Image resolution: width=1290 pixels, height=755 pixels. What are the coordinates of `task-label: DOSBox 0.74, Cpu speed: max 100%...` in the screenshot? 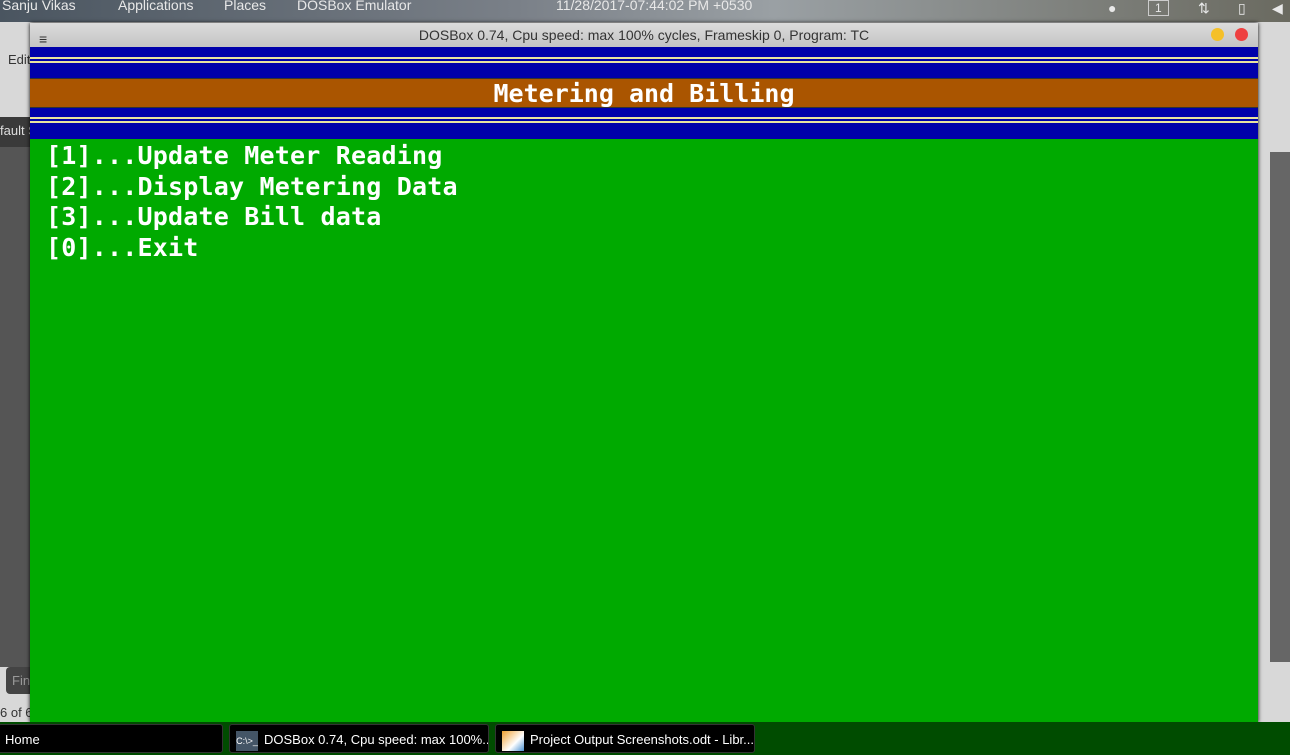 It's located at (376, 739).